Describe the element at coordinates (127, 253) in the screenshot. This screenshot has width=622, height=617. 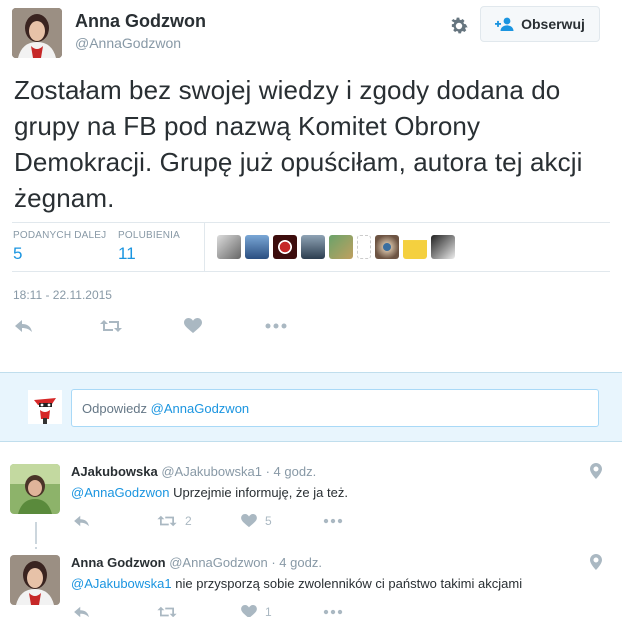
I see `likes-count: 11` at that location.